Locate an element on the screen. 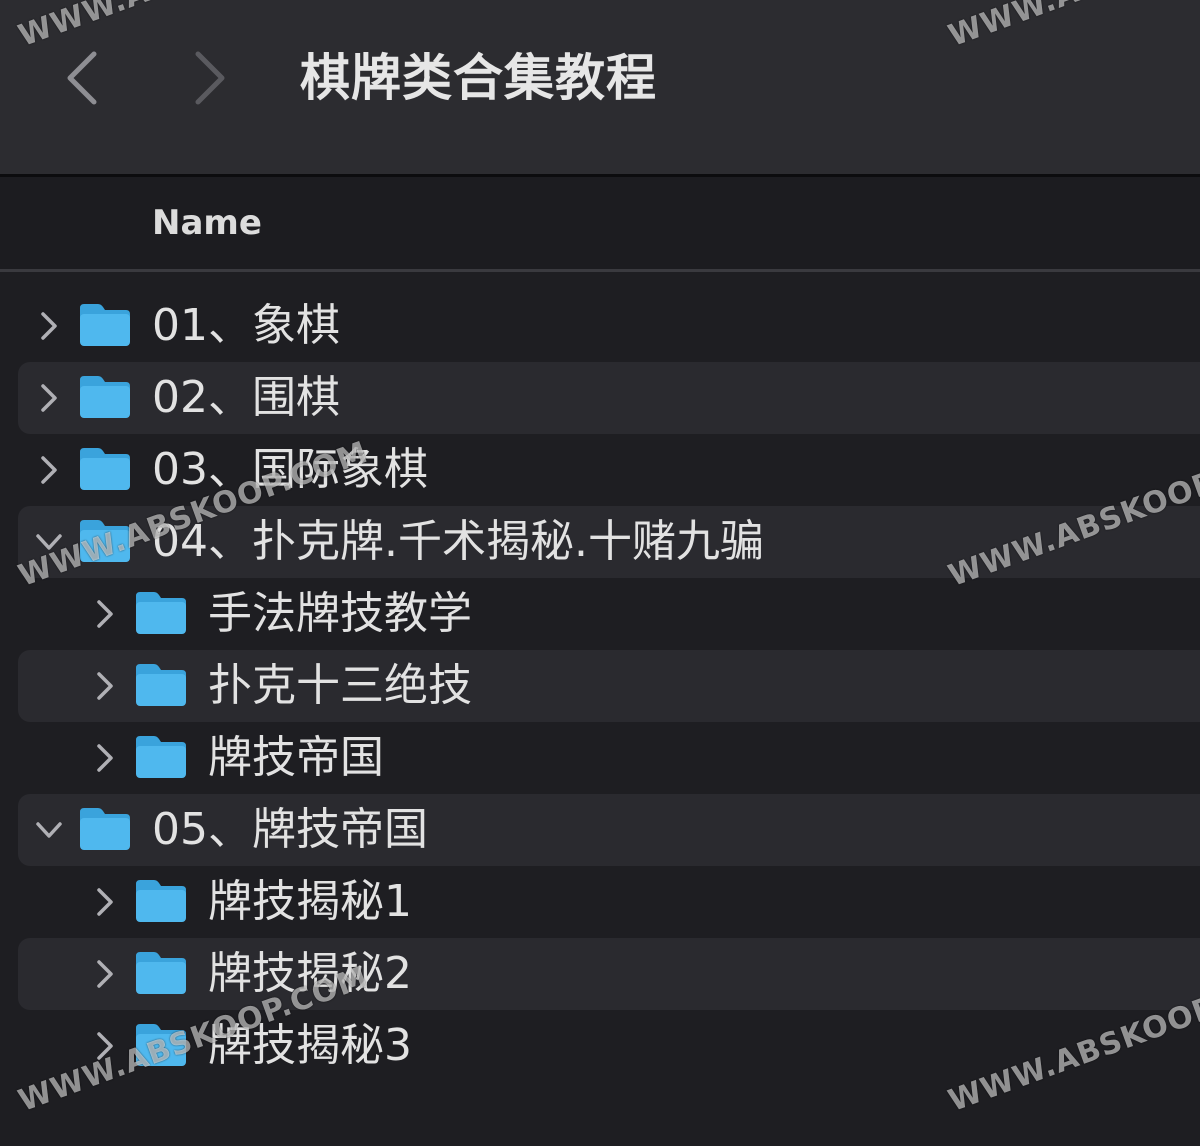 Image resolution: width=1200 pixels, height=1146 pixels. folder-name: 05、牌技帝国 is located at coordinates (290, 829).